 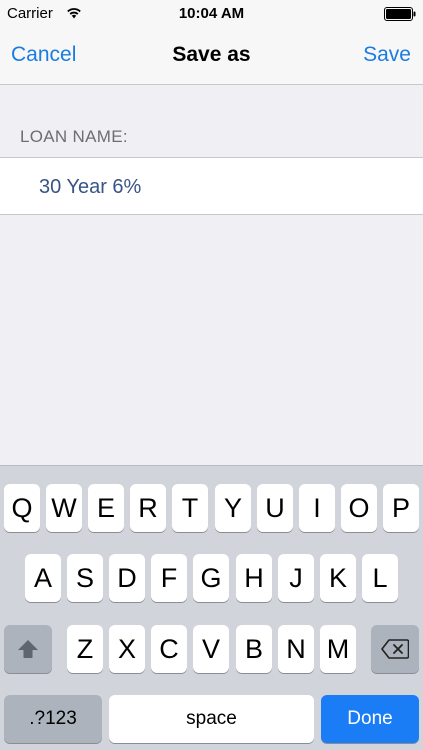 I want to click on key-y: Y, so click(x=233, y=508).